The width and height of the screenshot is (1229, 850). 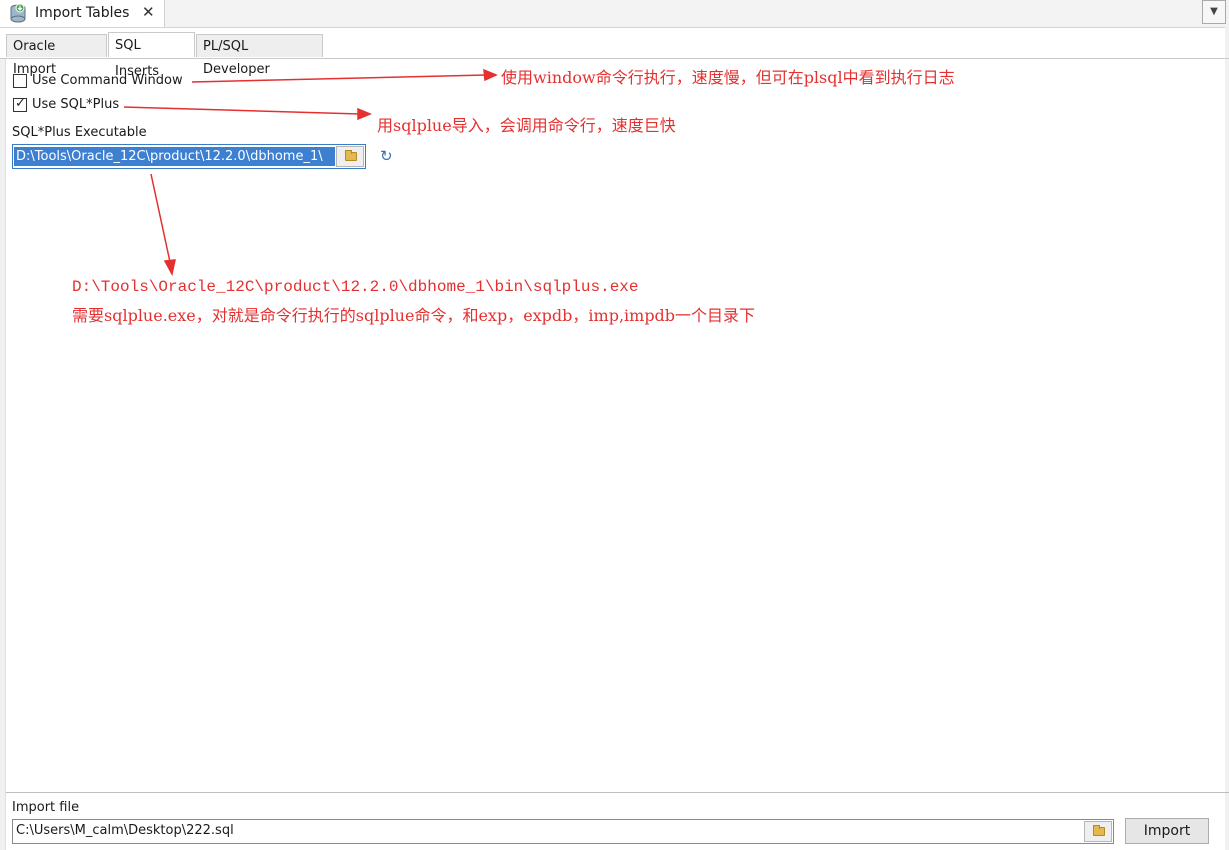 I want to click on browse-import-file-button, so click(x=1098, y=831).